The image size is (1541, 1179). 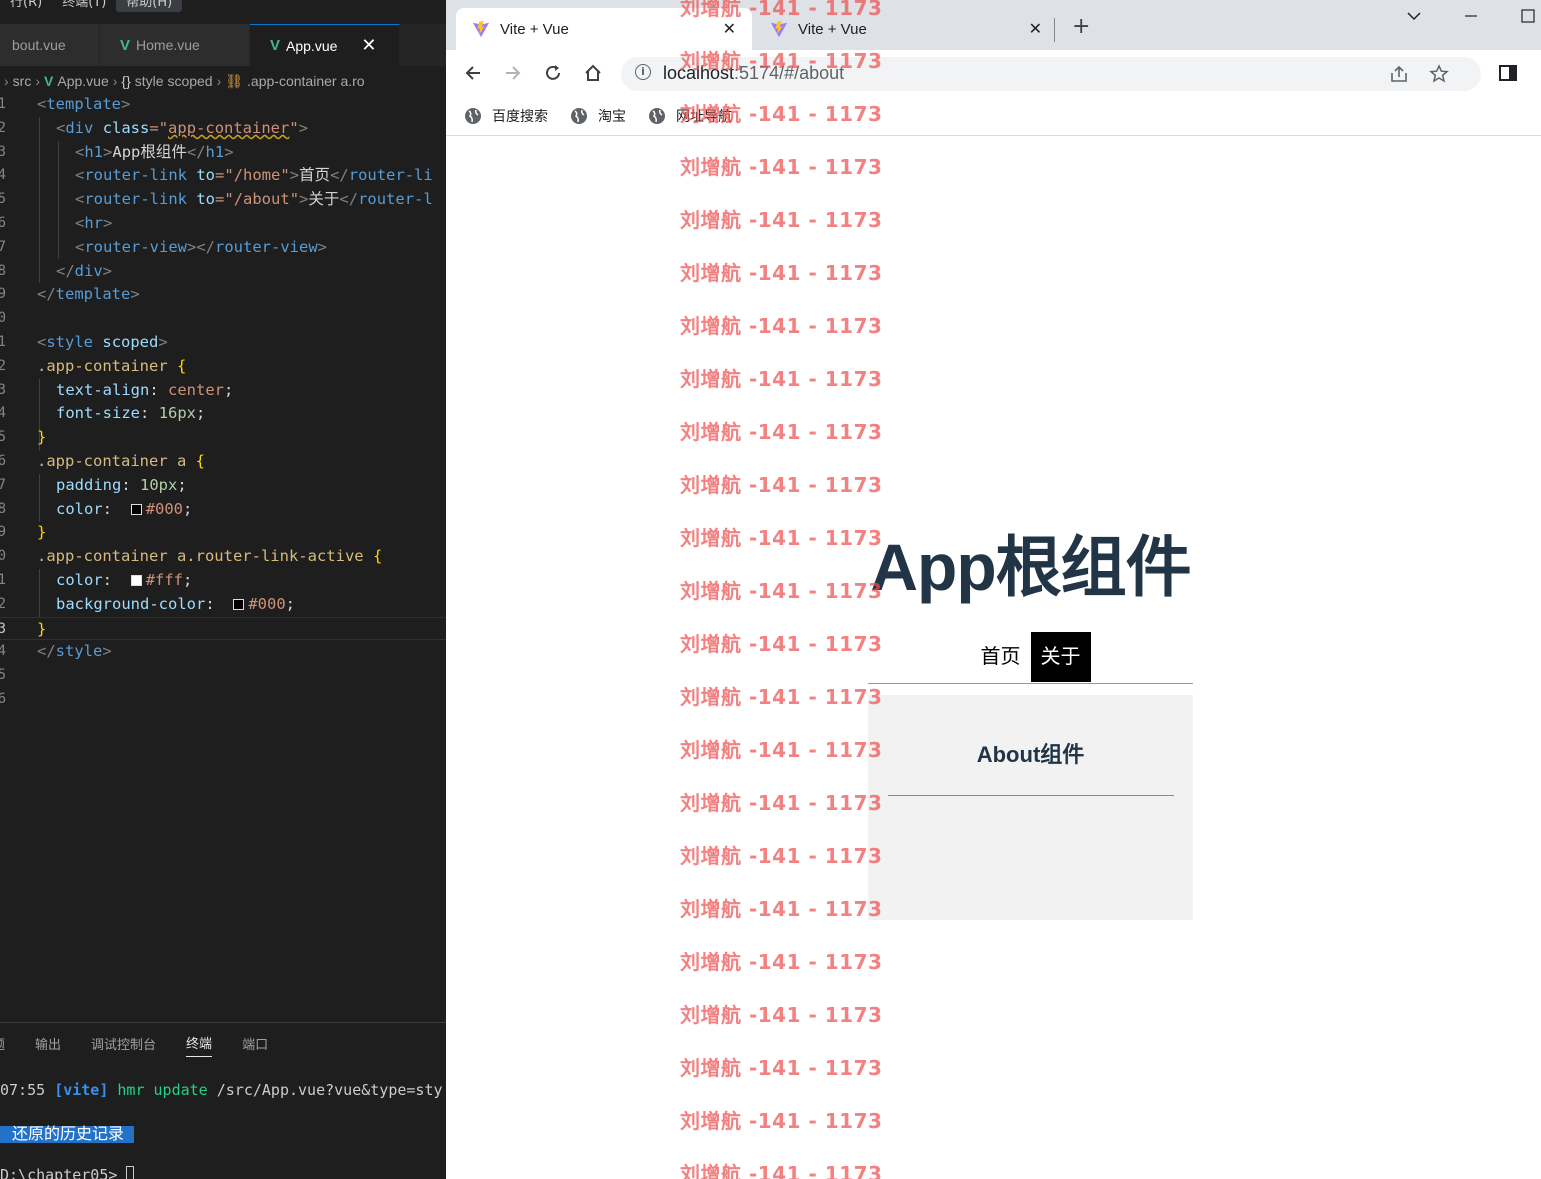 I want to click on code-line: 6 <hr>, so click(x=223, y=224).